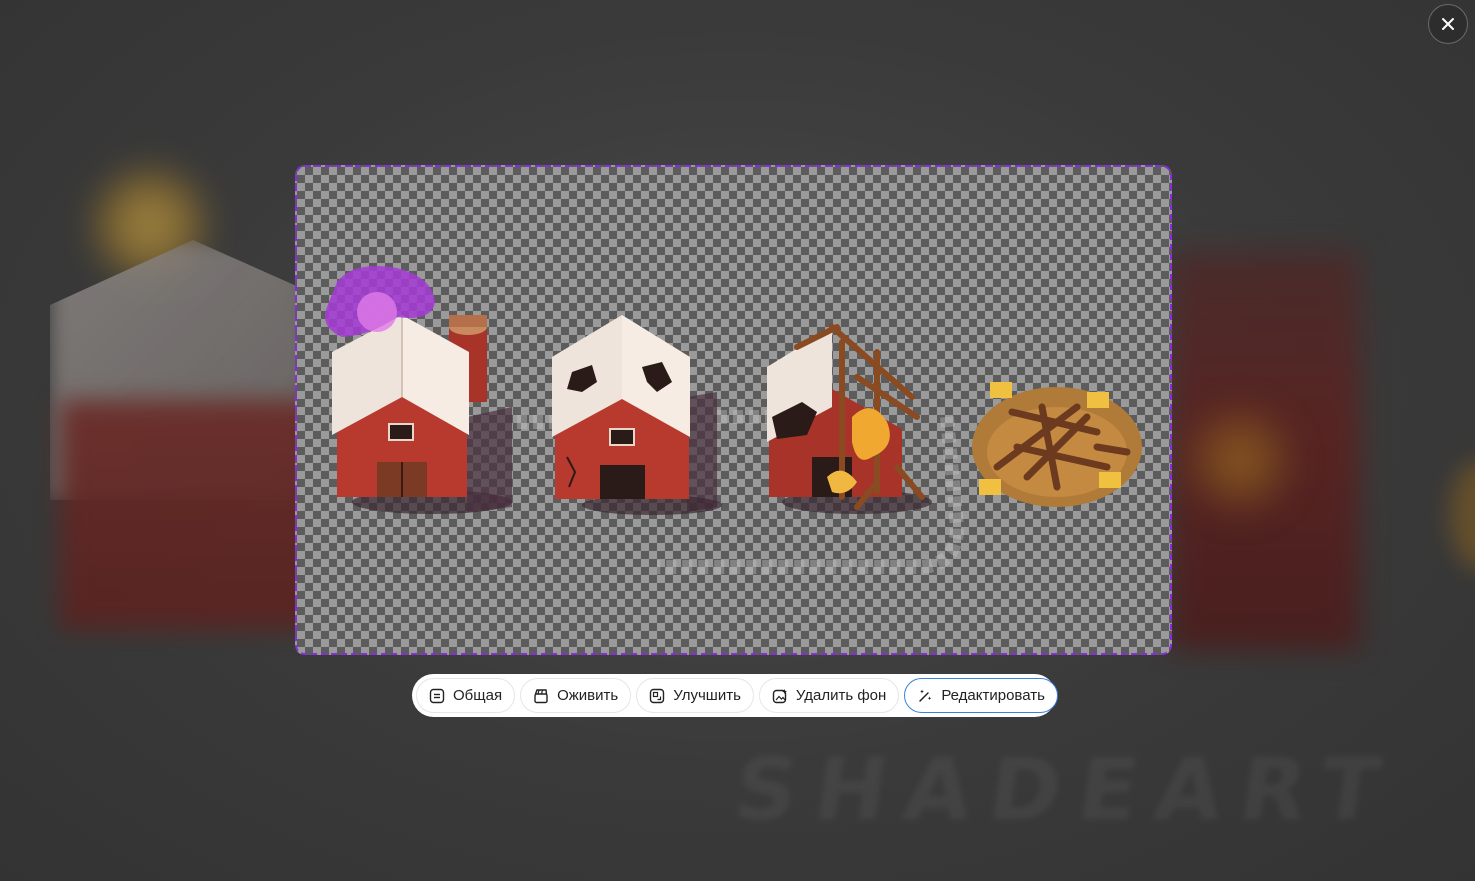  What do you see at coordinates (925, 696) in the screenshot?
I see `magic-wand-icon` at bounding box center [925, 696].